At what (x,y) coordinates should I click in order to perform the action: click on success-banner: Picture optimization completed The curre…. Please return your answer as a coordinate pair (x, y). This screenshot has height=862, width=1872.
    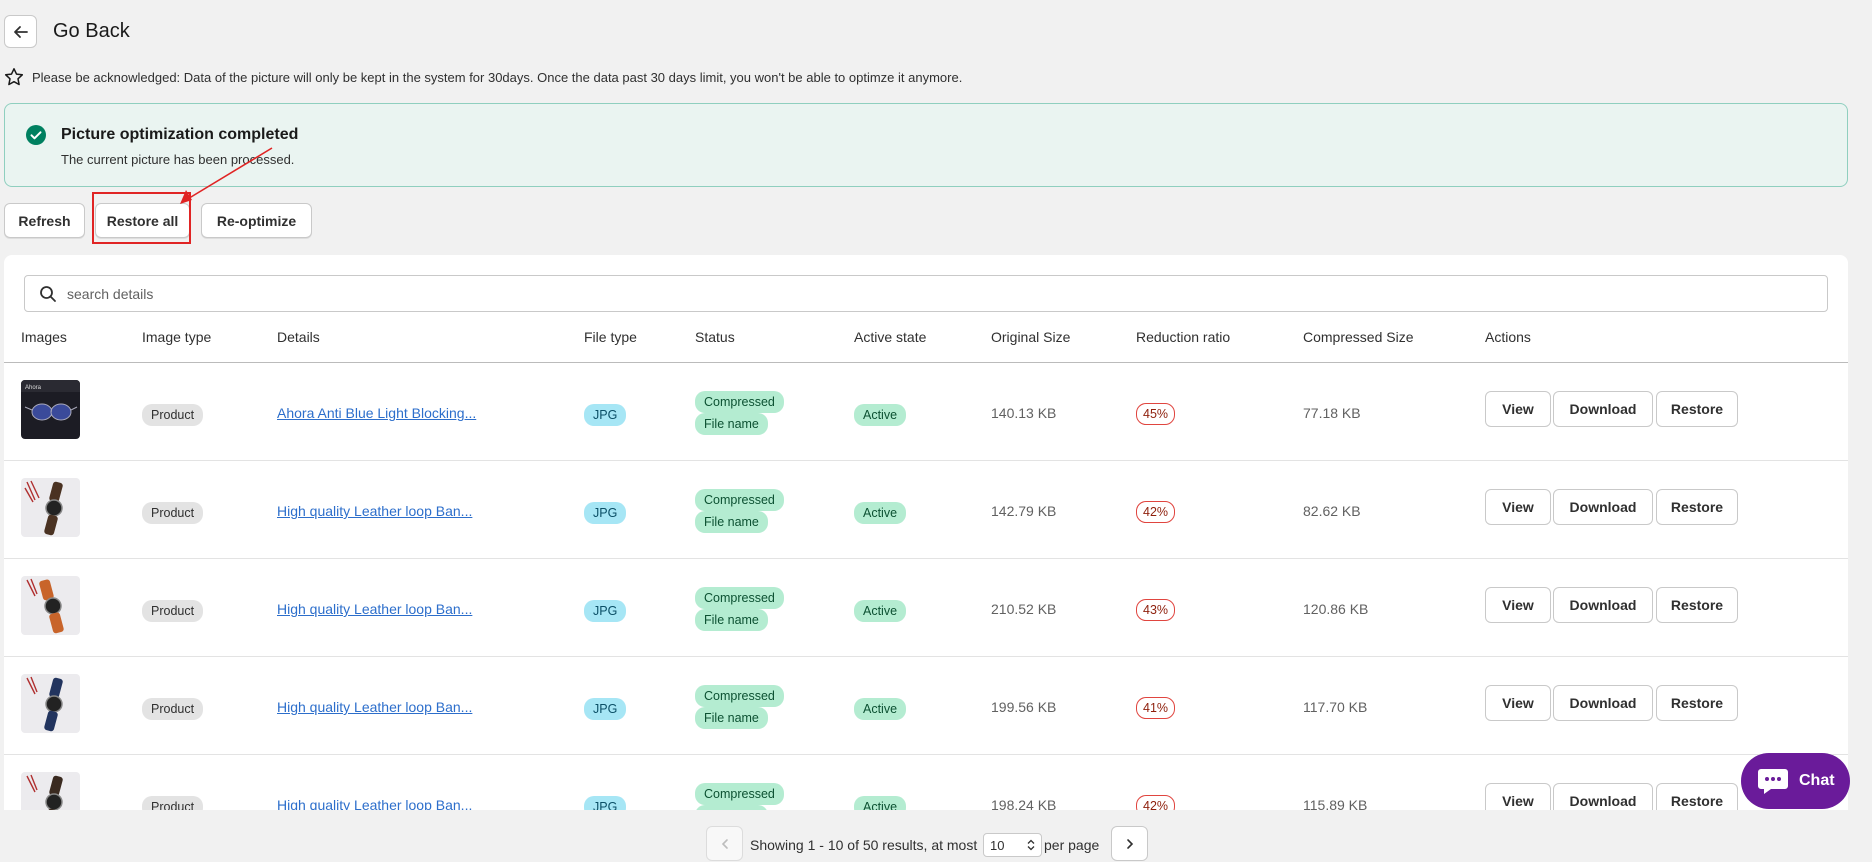
    Looking at the image, I should click on (926, 145).